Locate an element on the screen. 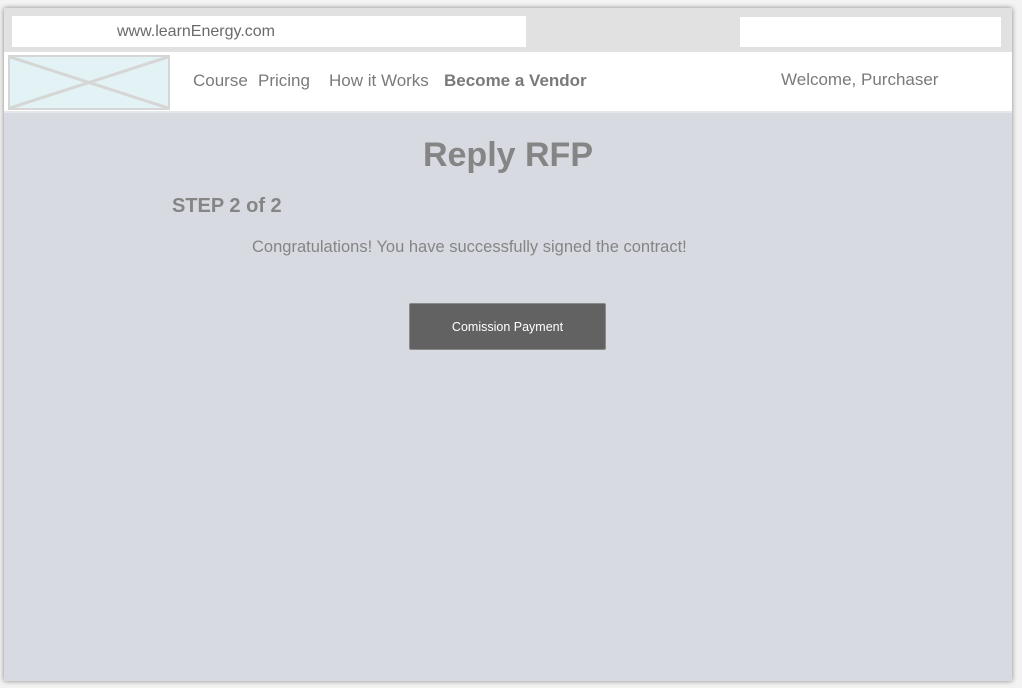 This screenshot has height=688, width=1022. nav-item-how-it-works: How it Works is located at coordinates (379, 81).